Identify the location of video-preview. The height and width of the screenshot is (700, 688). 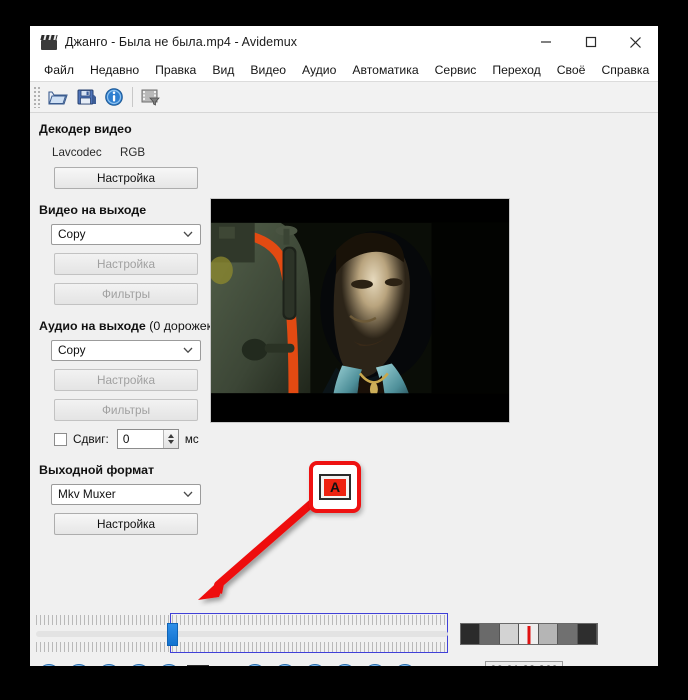
(360, 310).